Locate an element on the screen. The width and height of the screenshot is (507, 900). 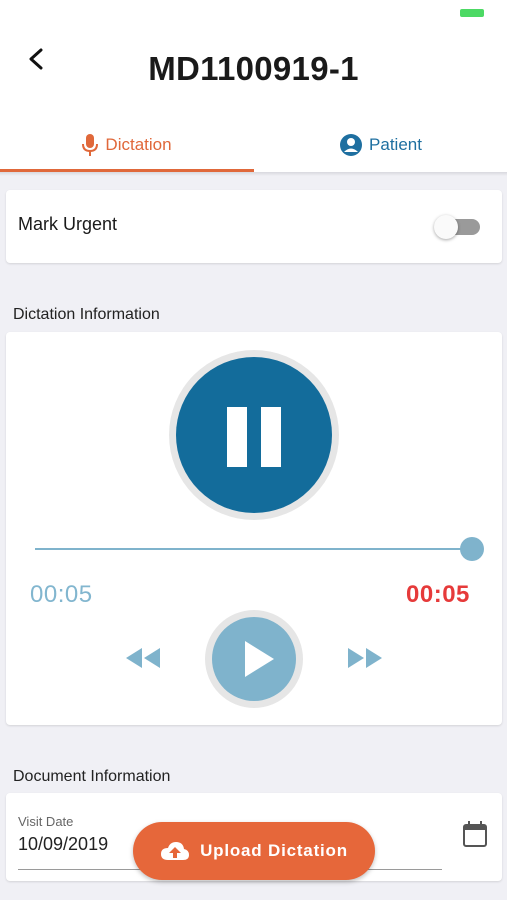
battery-icon is located at coordinates (472, 13).